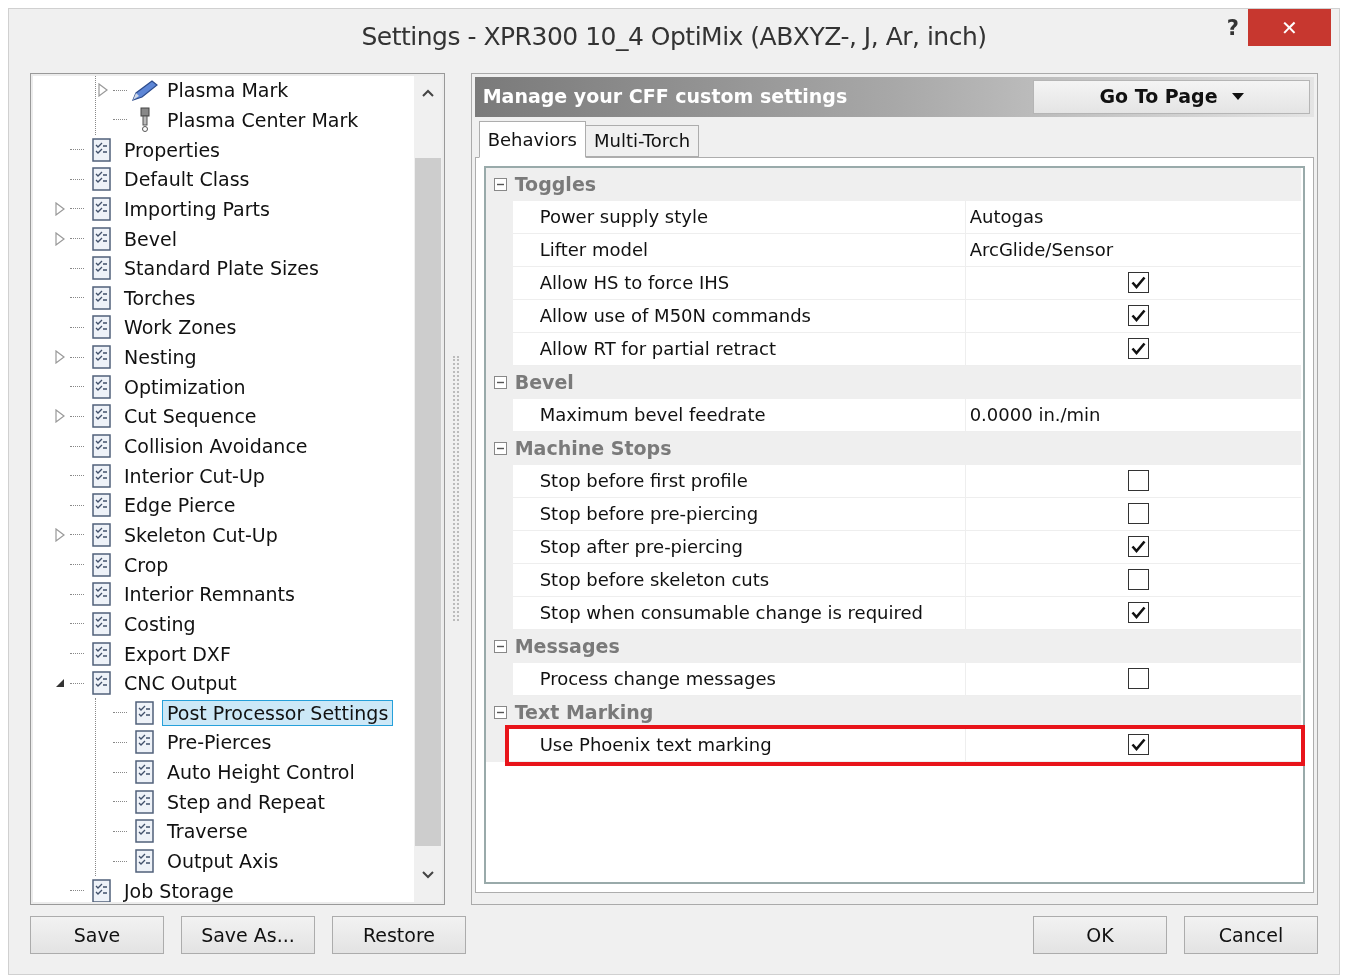  Describe the element at coordinates (906, 415) in the screenshot. I see `property-row: Maximum bevel feedrate 0.0000 in./min` at that location.